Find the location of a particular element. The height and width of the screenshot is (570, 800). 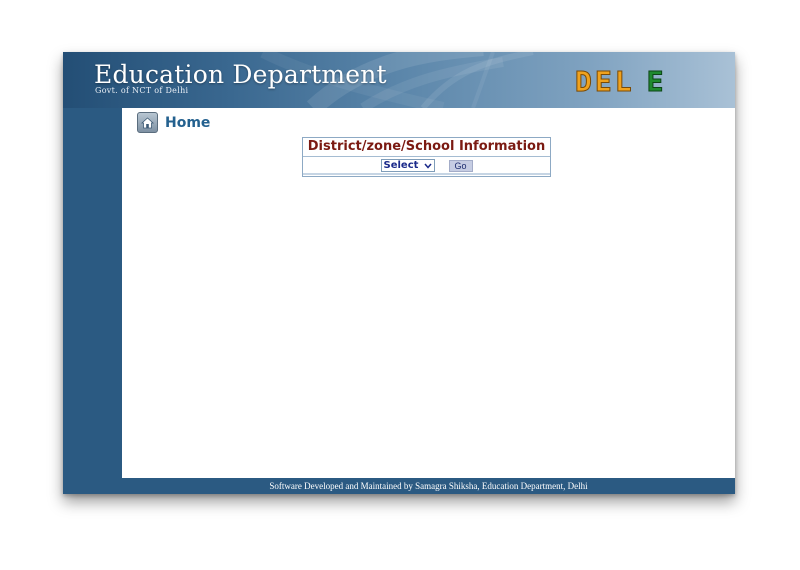

selection-row: Select Go is located at coordinates (426, 165).